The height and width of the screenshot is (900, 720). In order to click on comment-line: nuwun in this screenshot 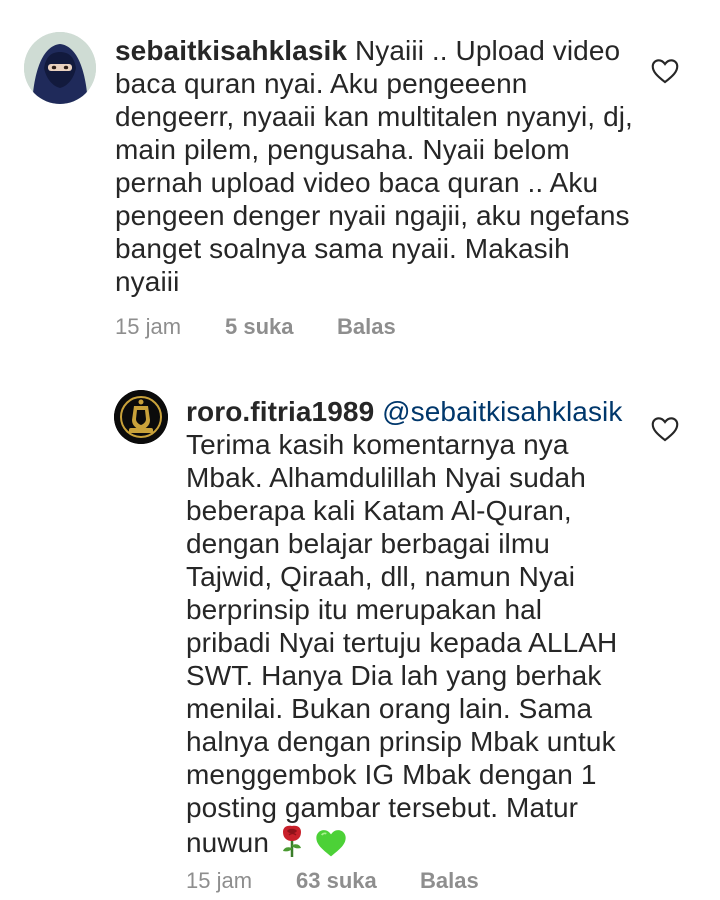, I will do `click(228, 842)`.